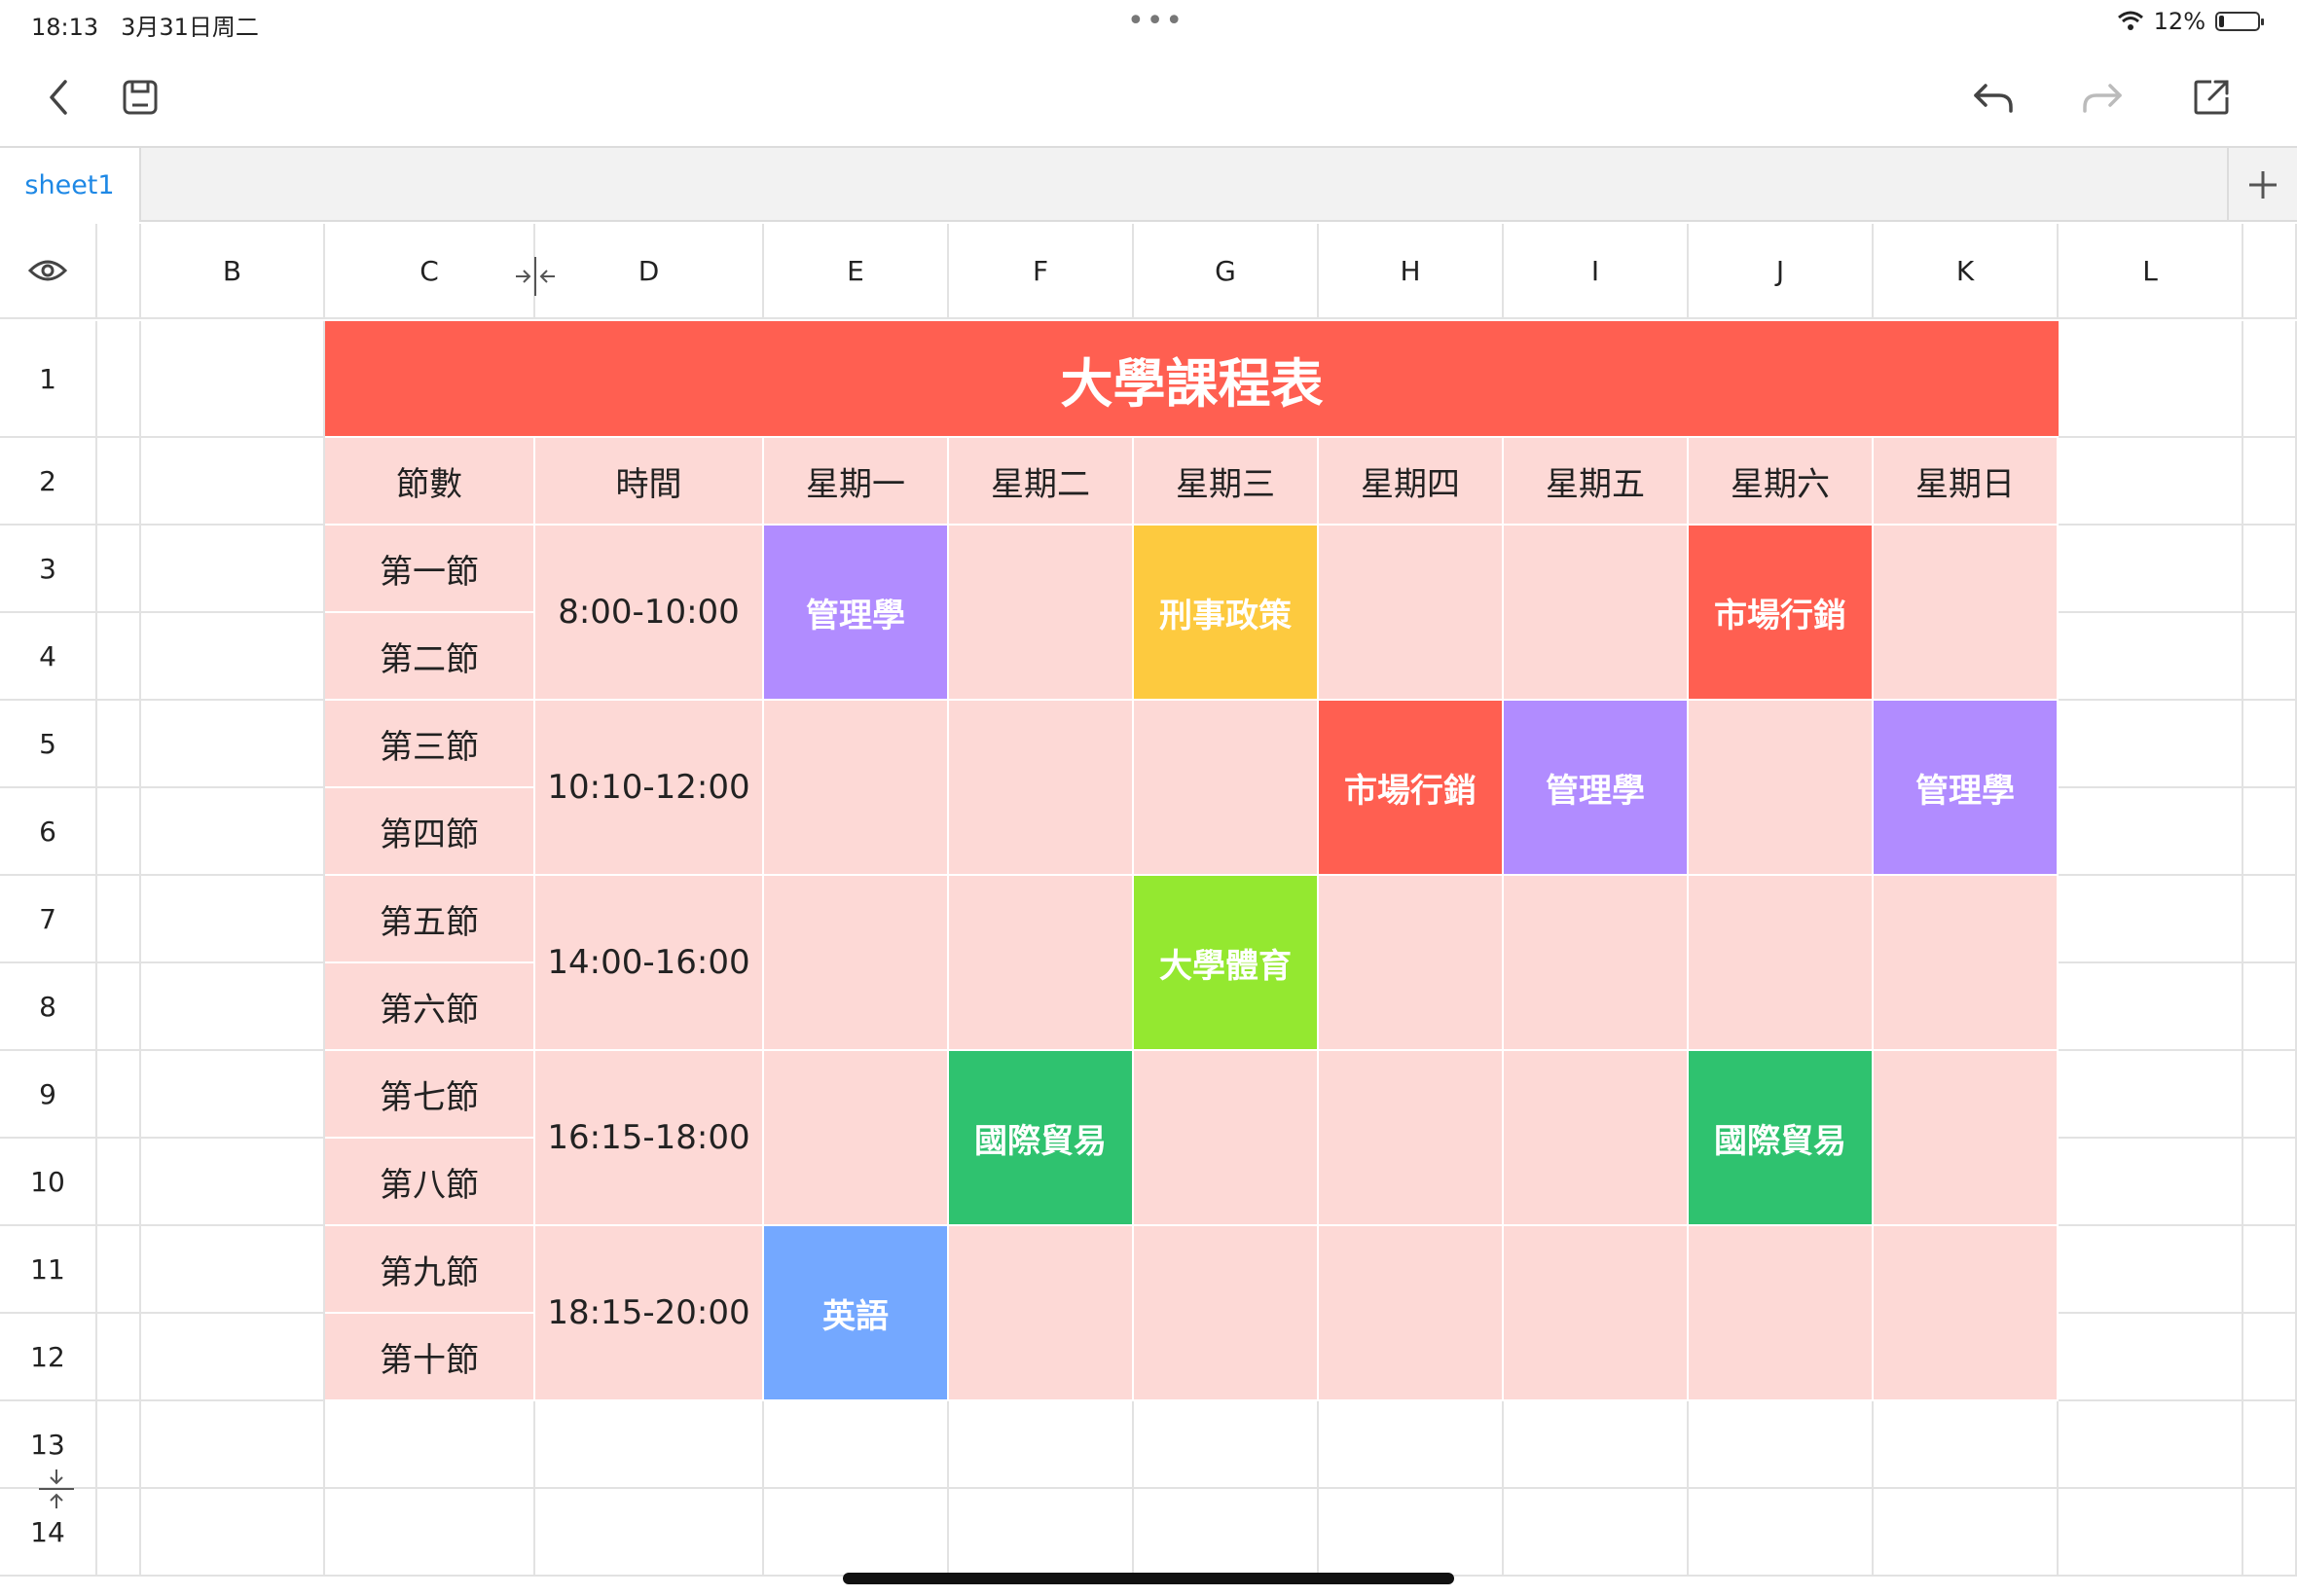 This screenshot has width=2297, height=1596. What do you see at coordinates (856, 482) in the screenshot?
I see `table-header-cell: 星期一` at bounding box center [856, 482].